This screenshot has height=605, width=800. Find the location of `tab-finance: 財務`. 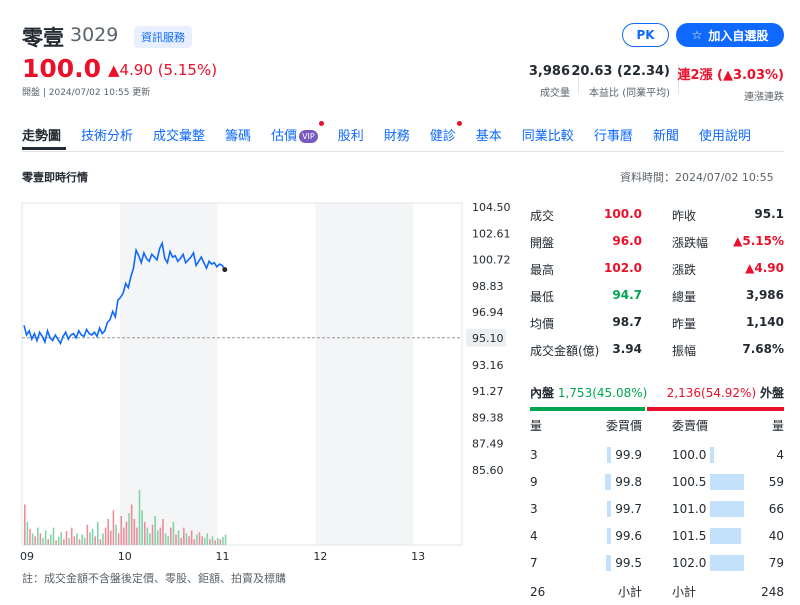

tab-finance: 財務 is located at coordinates (397, 134).